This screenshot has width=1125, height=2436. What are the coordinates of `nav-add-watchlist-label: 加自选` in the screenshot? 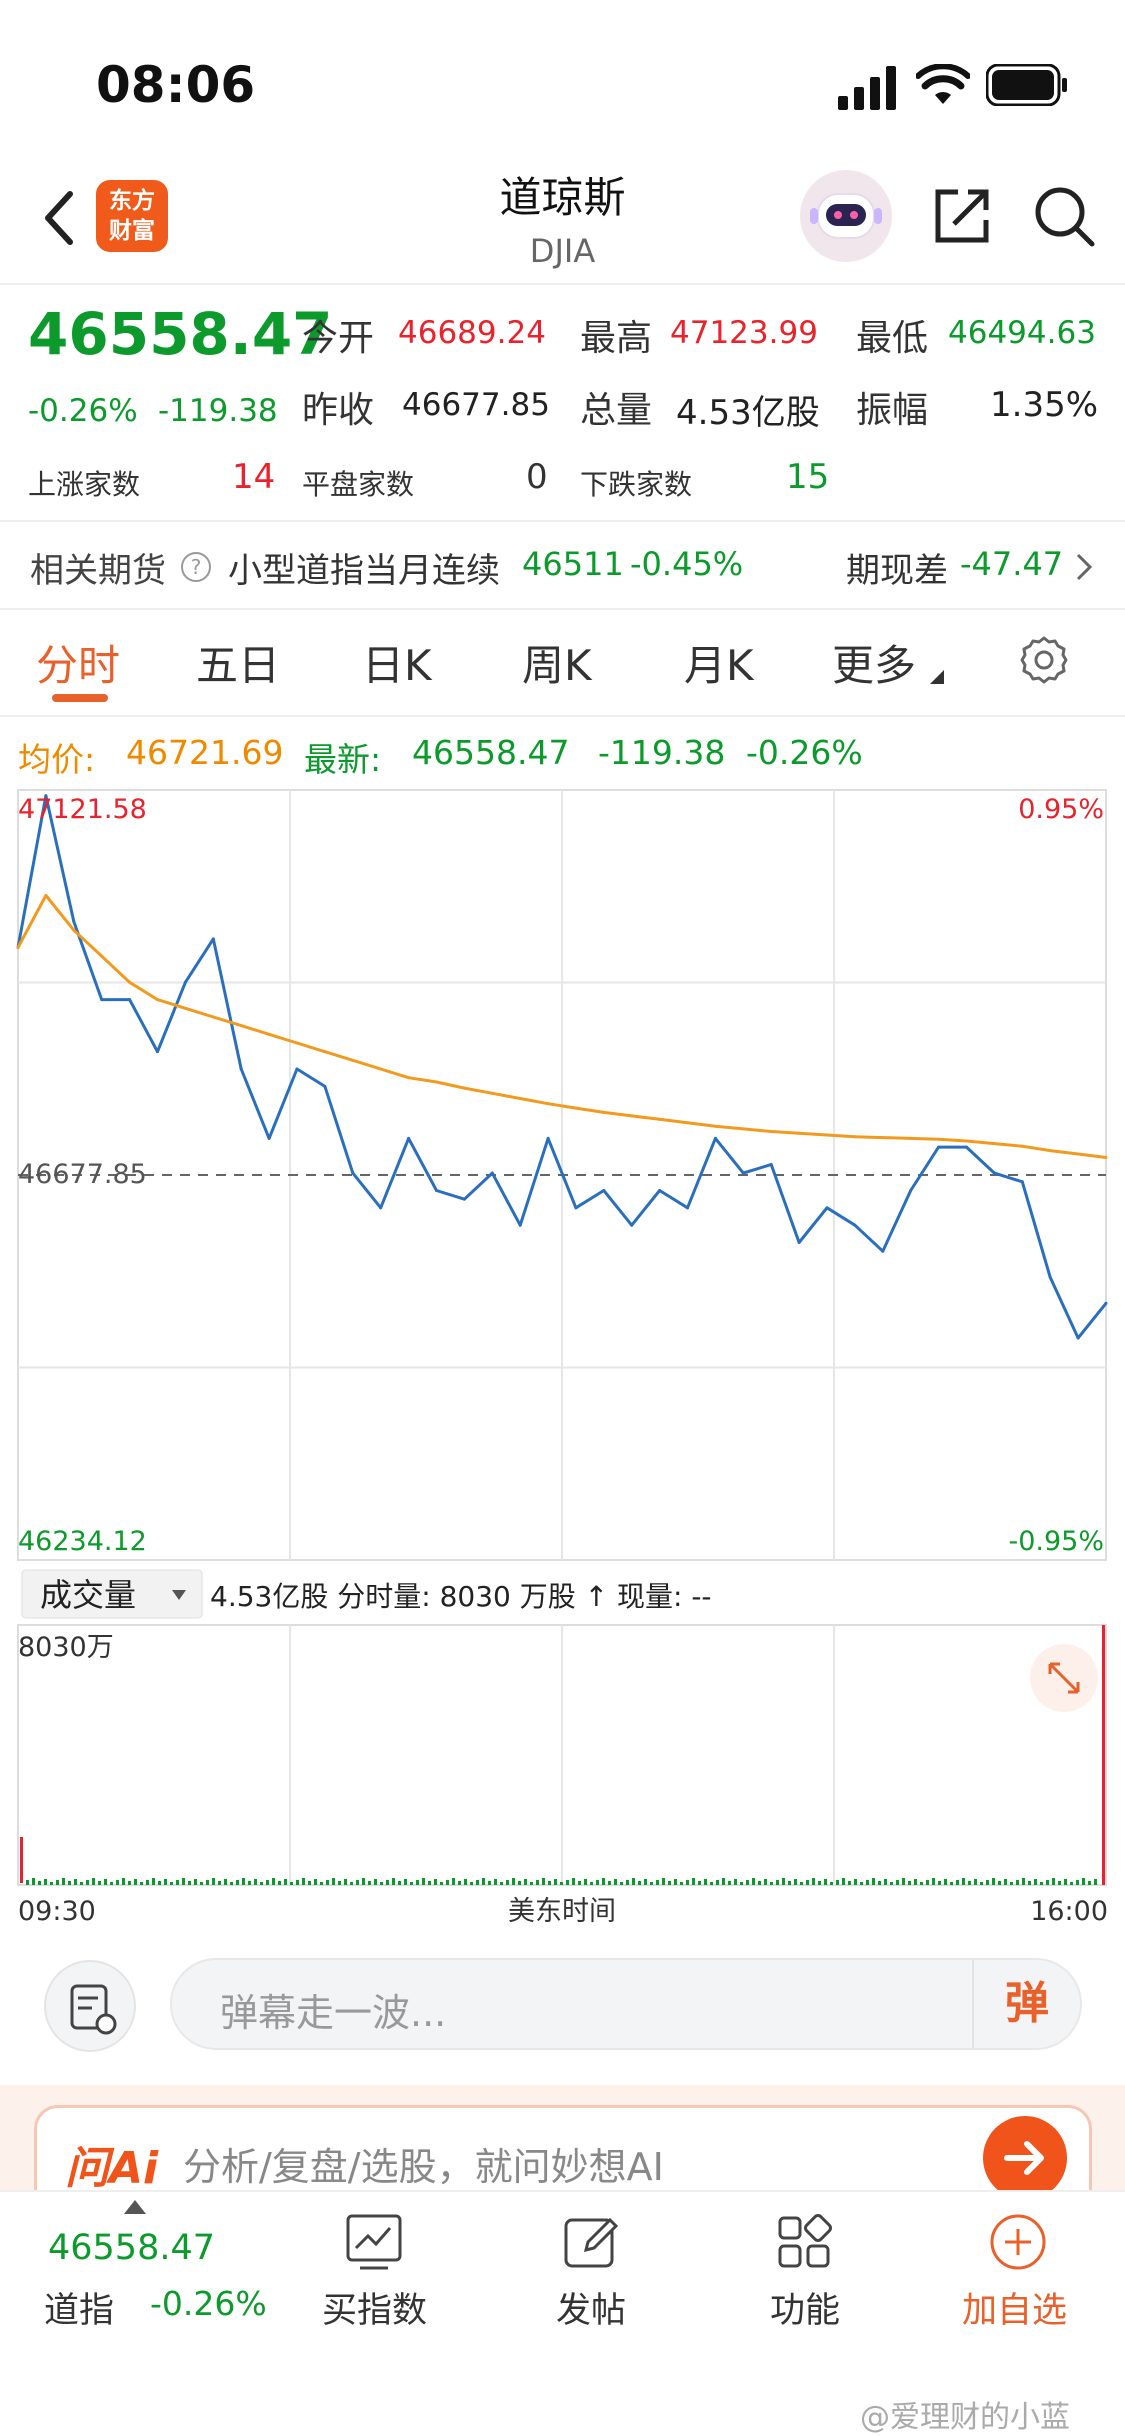 It's located at (1014, 2307).